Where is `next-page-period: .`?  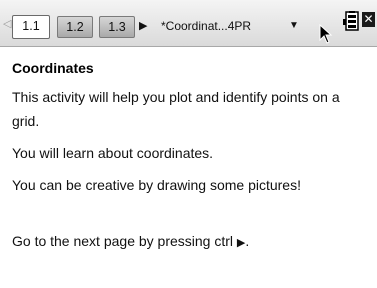 next-page-period: . is located at coordinates (247, 241).